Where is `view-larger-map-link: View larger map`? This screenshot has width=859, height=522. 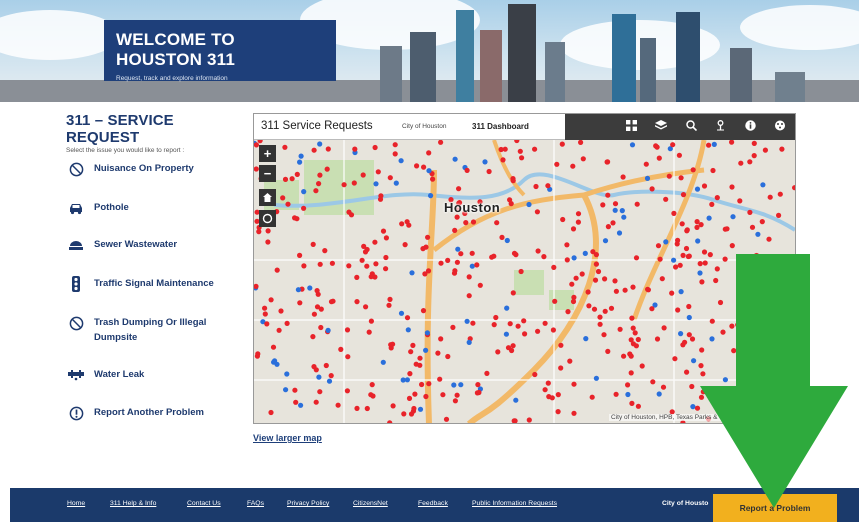
view-larger-map-link: View larger map is located at coordinates (287, 438).